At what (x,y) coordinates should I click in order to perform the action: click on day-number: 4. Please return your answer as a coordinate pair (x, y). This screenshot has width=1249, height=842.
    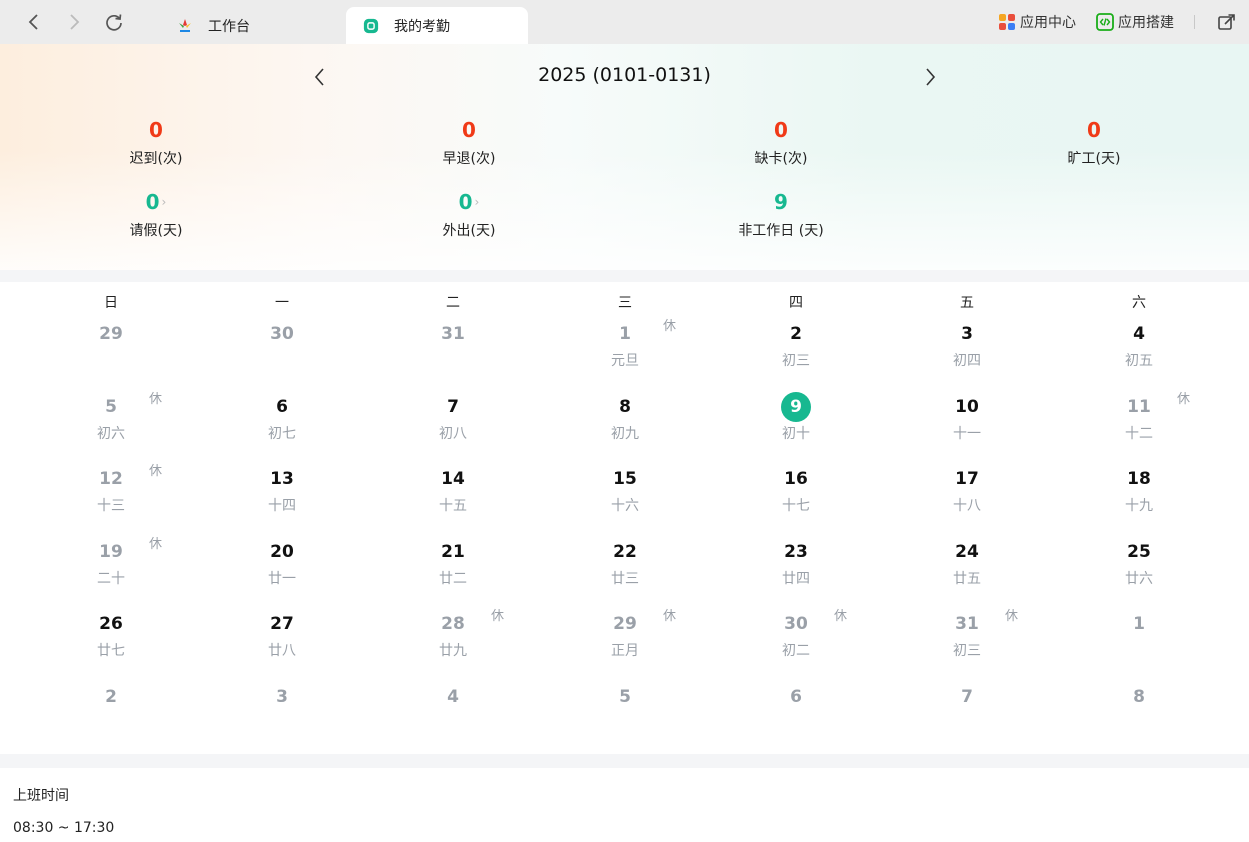
    Looking at the image, I should click on (1139, 334).